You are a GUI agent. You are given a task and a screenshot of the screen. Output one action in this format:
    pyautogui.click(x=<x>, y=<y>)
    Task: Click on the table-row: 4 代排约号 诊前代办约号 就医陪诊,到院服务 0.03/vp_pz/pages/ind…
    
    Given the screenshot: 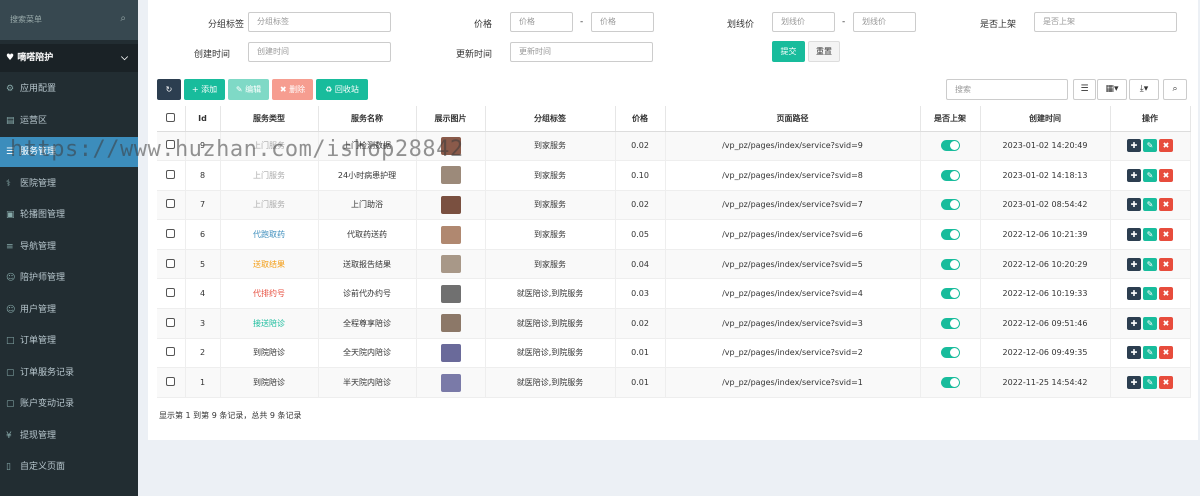 What is the action you would take?
    pyautogui.click(x=674, y=294)
    